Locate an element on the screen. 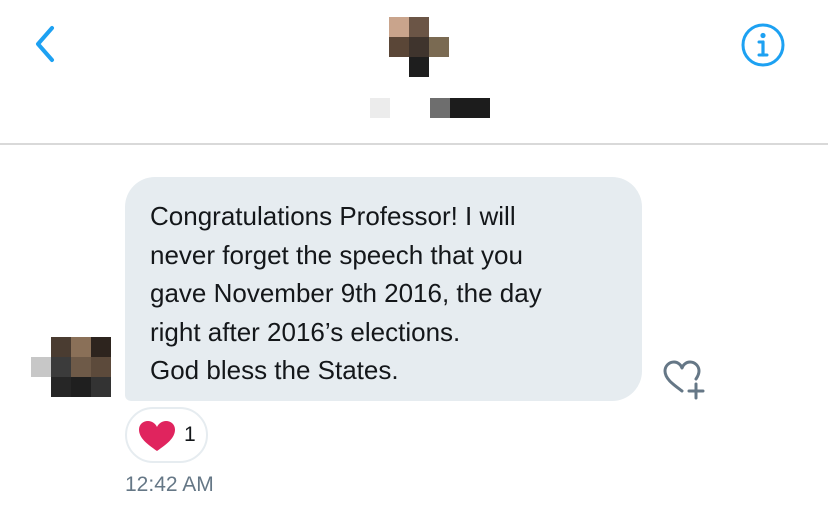  info-circle-icon is located at coordinates (763, 45).